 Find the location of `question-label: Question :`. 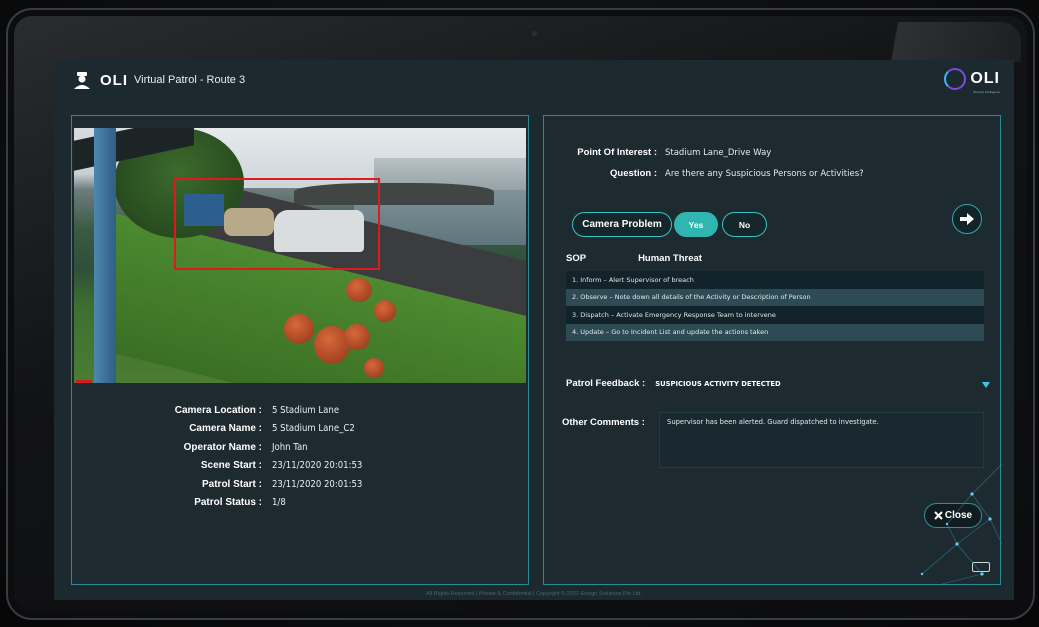

question-label: Question : is located at coordinates (633, 173).